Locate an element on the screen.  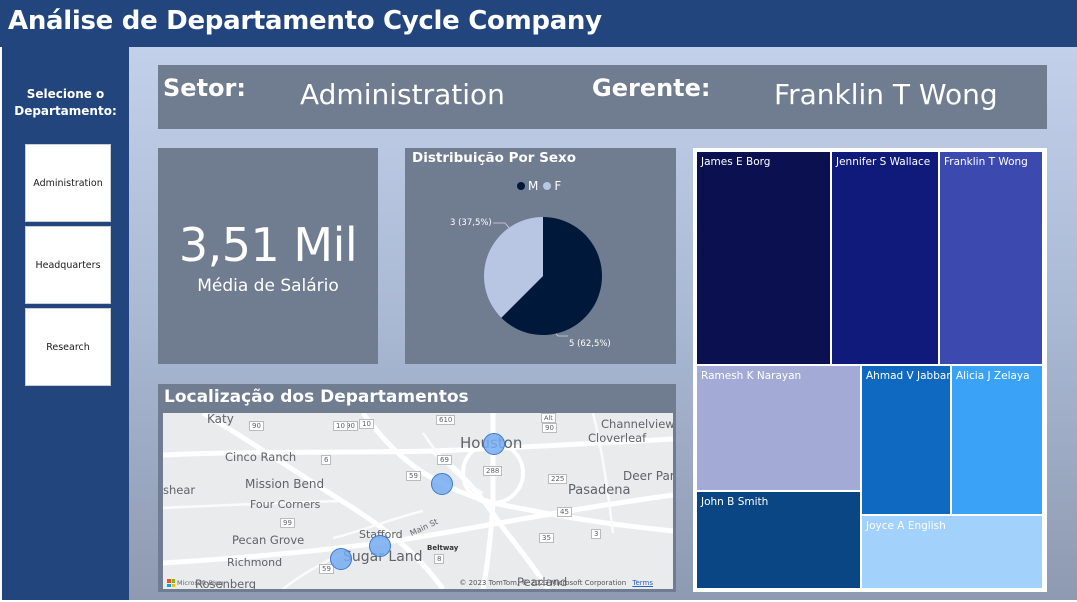
map-place-cinco-ranch: Cinco Ranch is located at coordinates (261, 457).